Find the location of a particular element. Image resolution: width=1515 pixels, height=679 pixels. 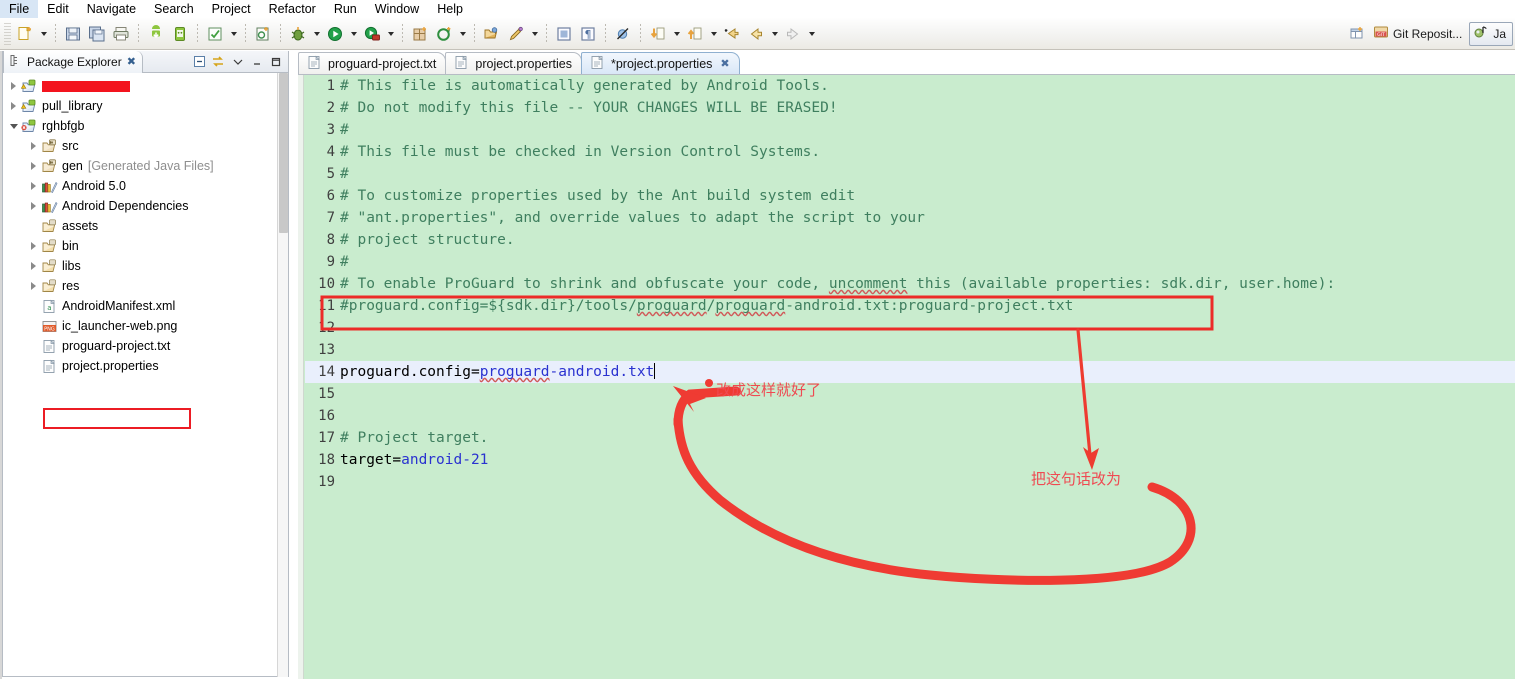

code-line-3: 3 # is located at coordinates (910, 130).